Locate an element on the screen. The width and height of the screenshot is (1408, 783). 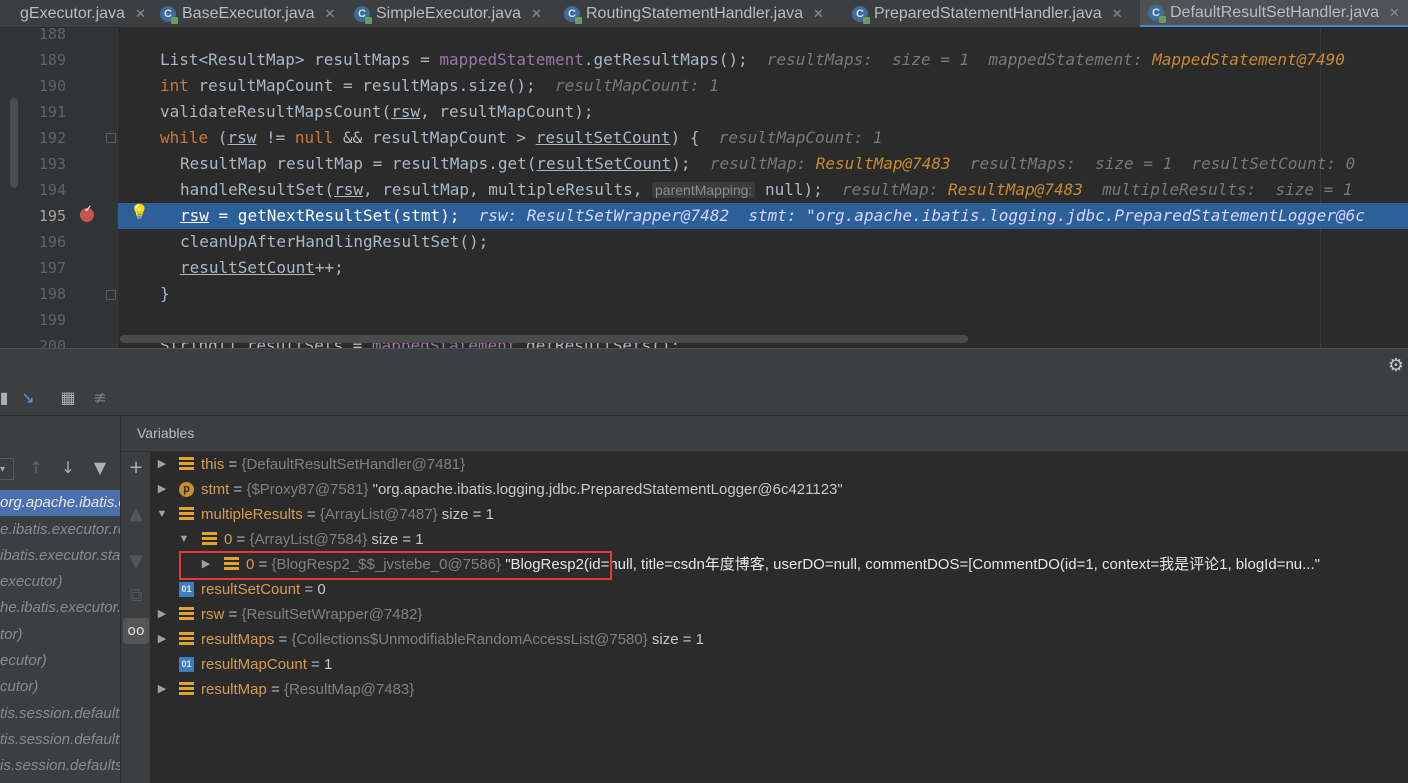
horizontal-scrollbar is located at coordinates (544, 339).